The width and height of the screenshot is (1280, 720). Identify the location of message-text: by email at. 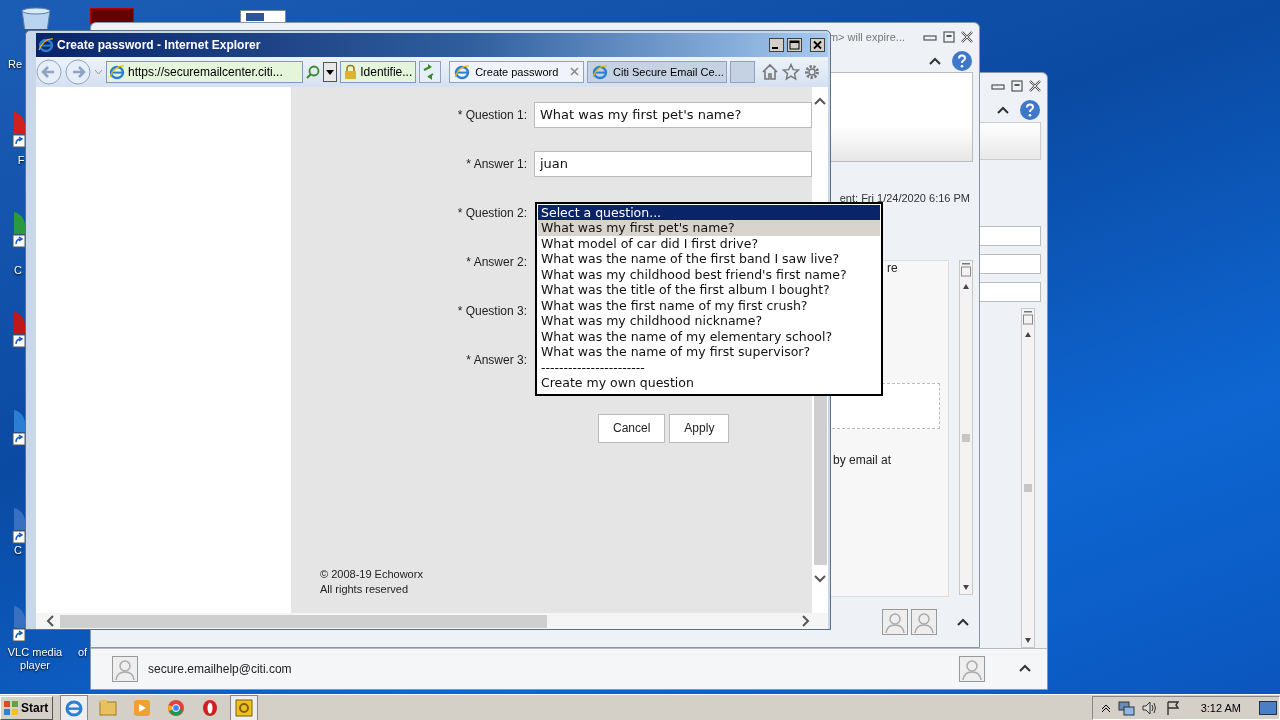
(862, 460).